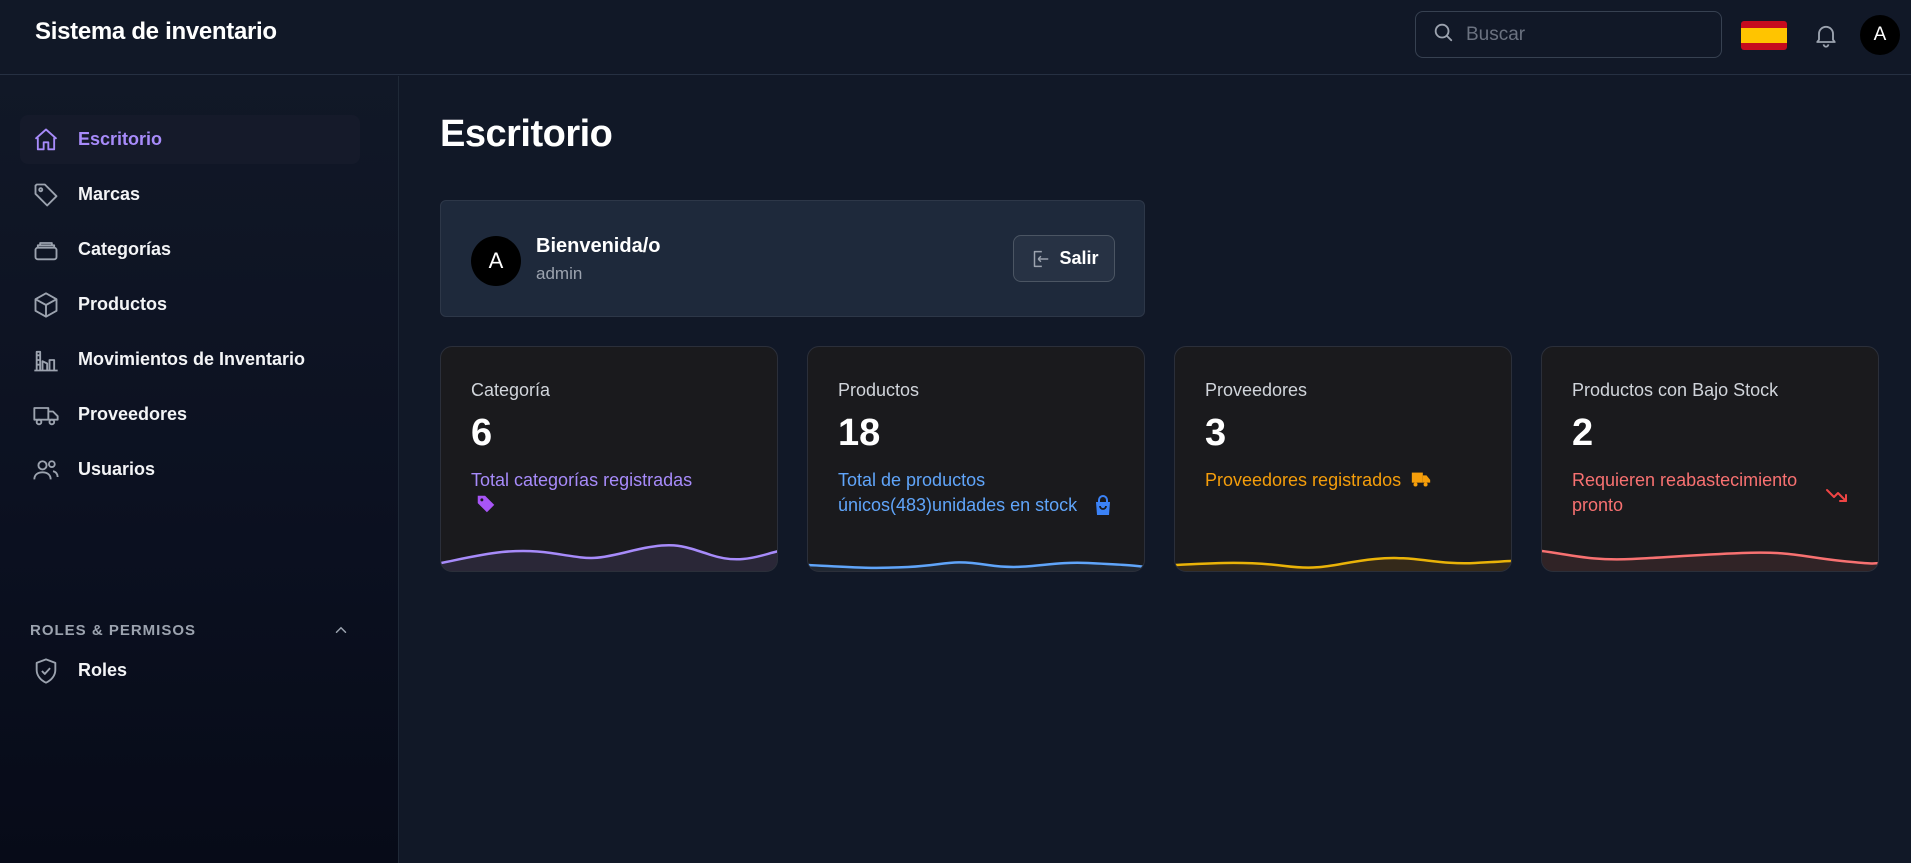  Describe the element at coordinates (46, 415) in the screenshot. I see `truck-icon` at that location.